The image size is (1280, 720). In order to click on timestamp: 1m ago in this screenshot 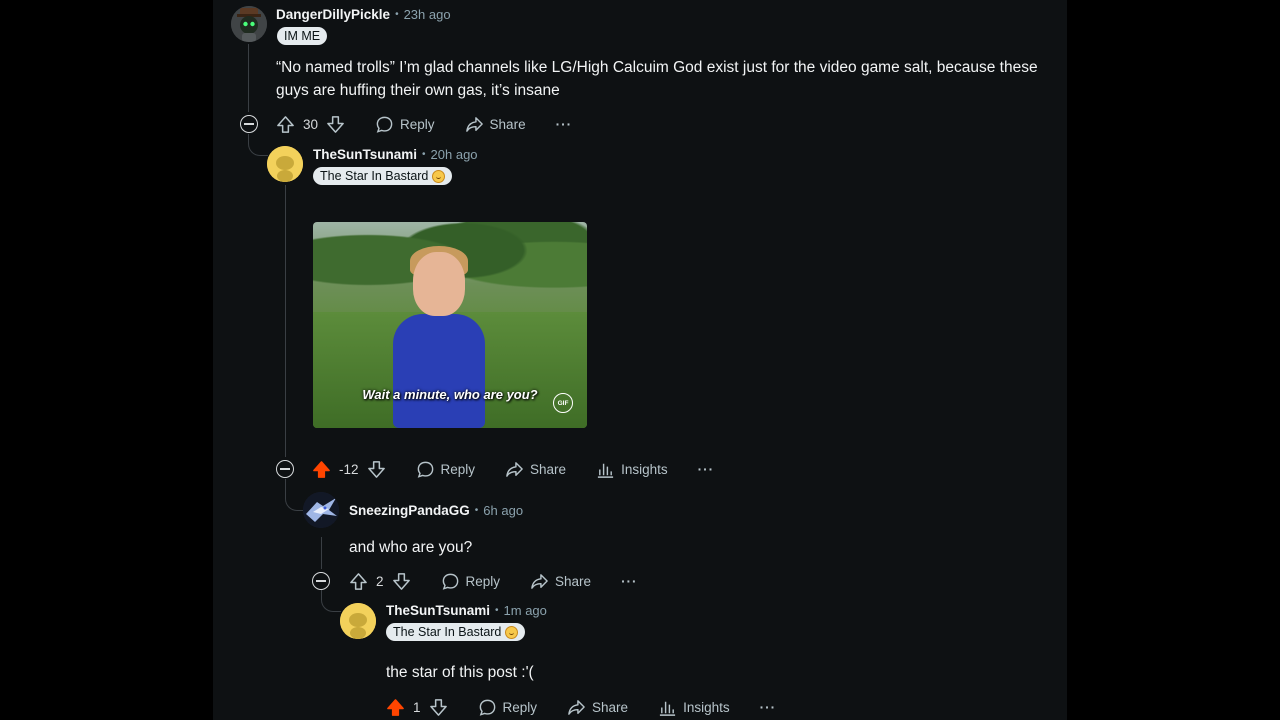, I will do `click(525, 610)`.